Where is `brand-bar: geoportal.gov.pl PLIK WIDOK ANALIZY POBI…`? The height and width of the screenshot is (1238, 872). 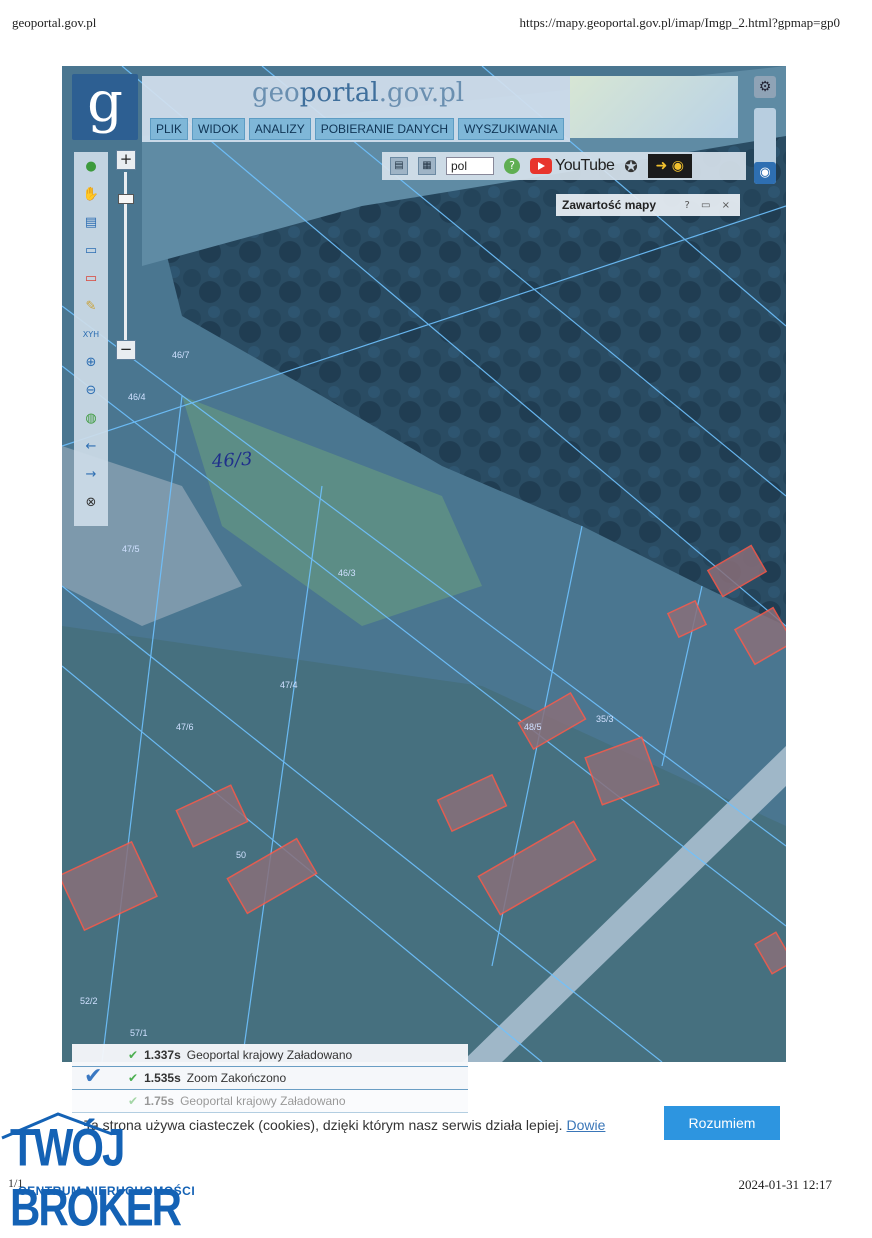 brand-bar: geoportal.gov.pl PLIK WIDOK ANALIZY POBI… is located at coordinates (356, 109).